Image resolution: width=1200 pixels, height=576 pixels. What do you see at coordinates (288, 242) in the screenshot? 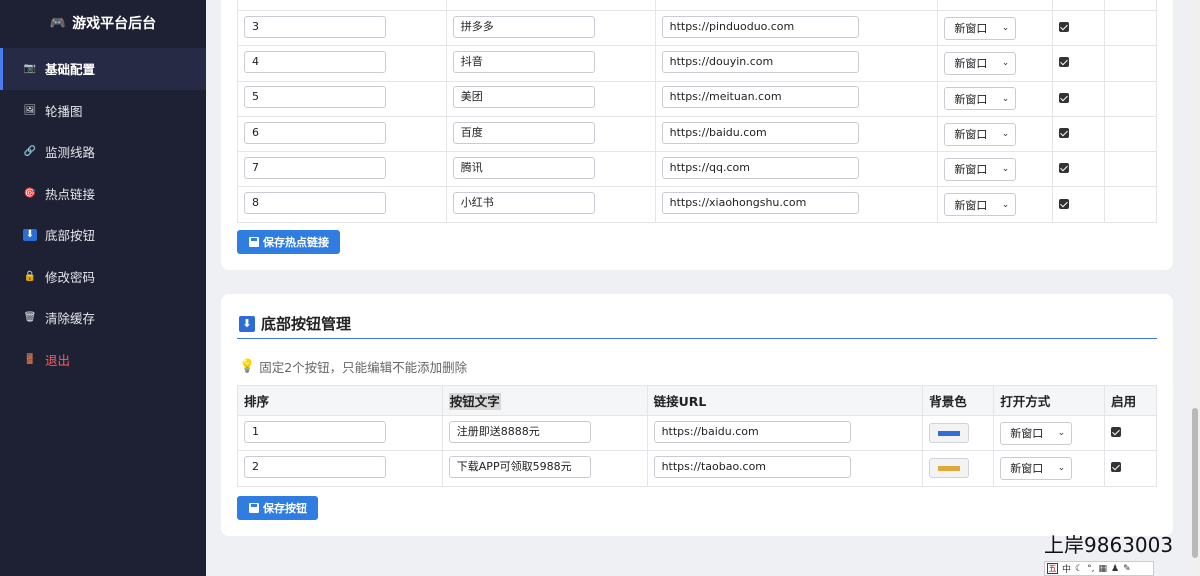
I see `save-hot-links-button: 保存热点链接` at bounding box center [288, 242].